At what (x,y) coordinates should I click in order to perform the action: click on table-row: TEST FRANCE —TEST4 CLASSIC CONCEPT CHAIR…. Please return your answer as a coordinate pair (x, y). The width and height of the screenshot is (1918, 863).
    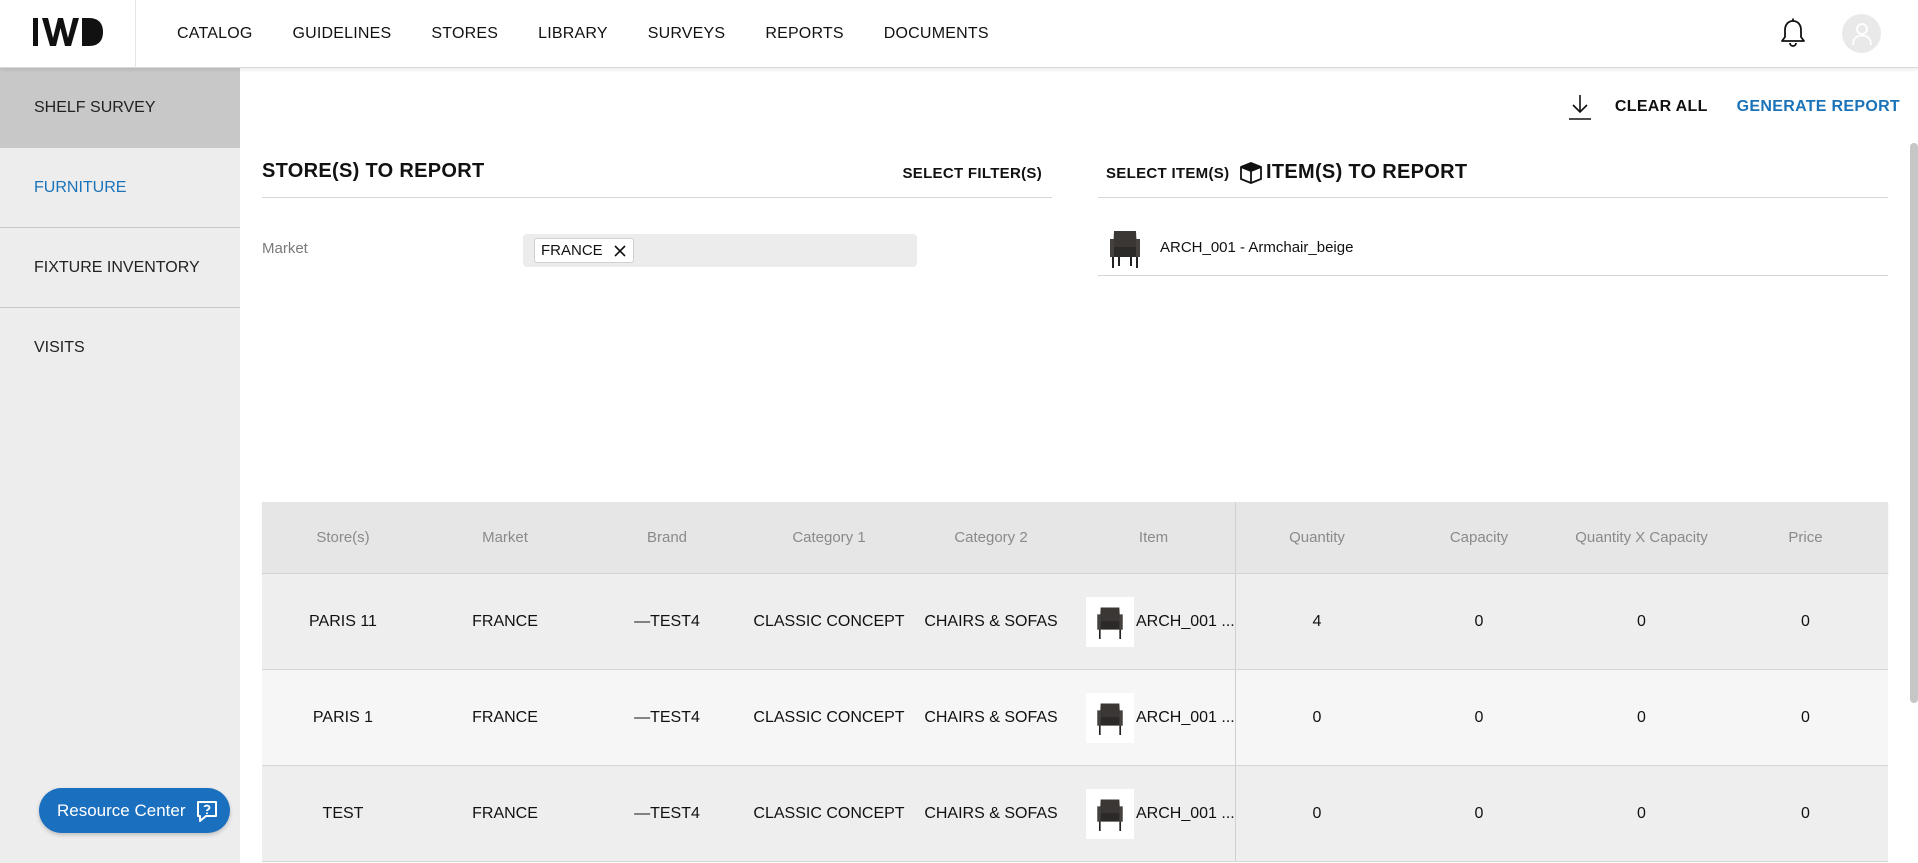
    Looking at the image, I should click on (1075, 814).